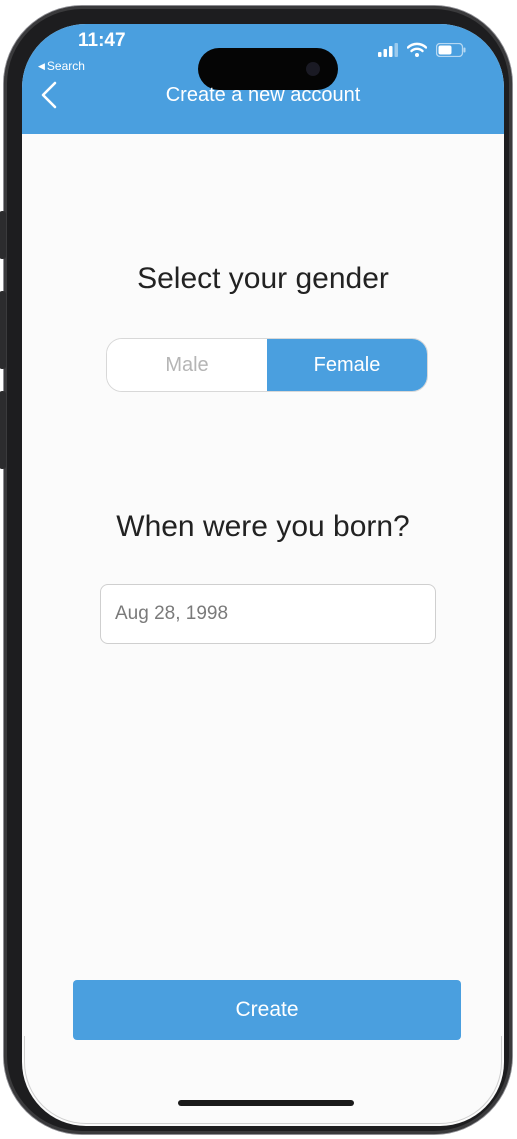 The image size is (517, 1139). I want to click on home-indicator, so click(266, 1103).